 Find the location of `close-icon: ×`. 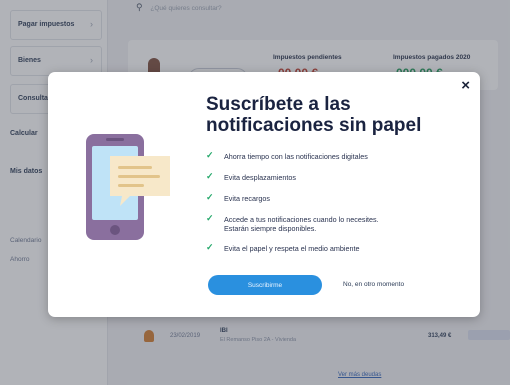

close-icon: × is located at coordinates (465, 85).